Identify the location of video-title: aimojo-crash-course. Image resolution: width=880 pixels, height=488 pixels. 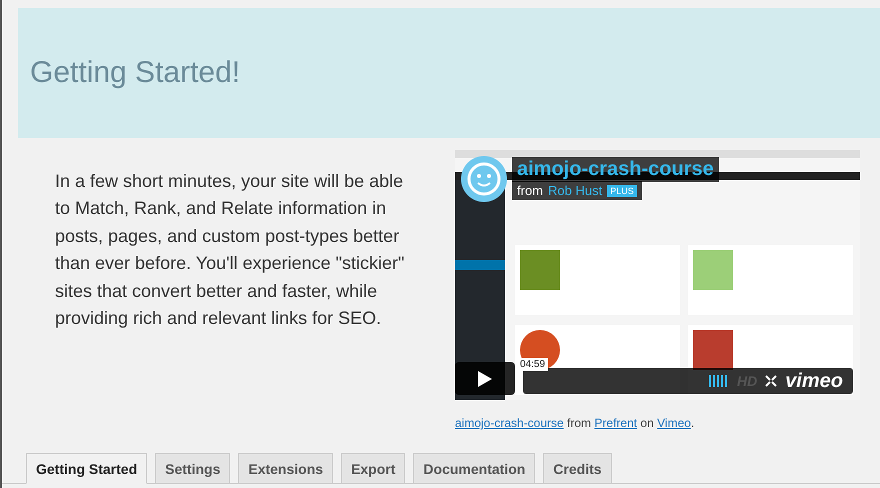
(615, 169).